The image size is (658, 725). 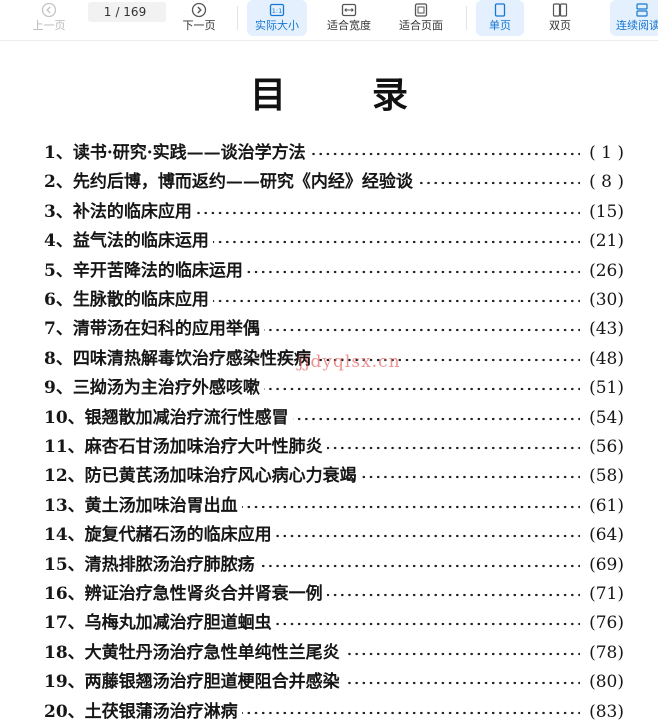 What do you see at coordinates (560, 25) in the screenshot?
I see `double-page-label: 双页` at bounding box center [560, 25].